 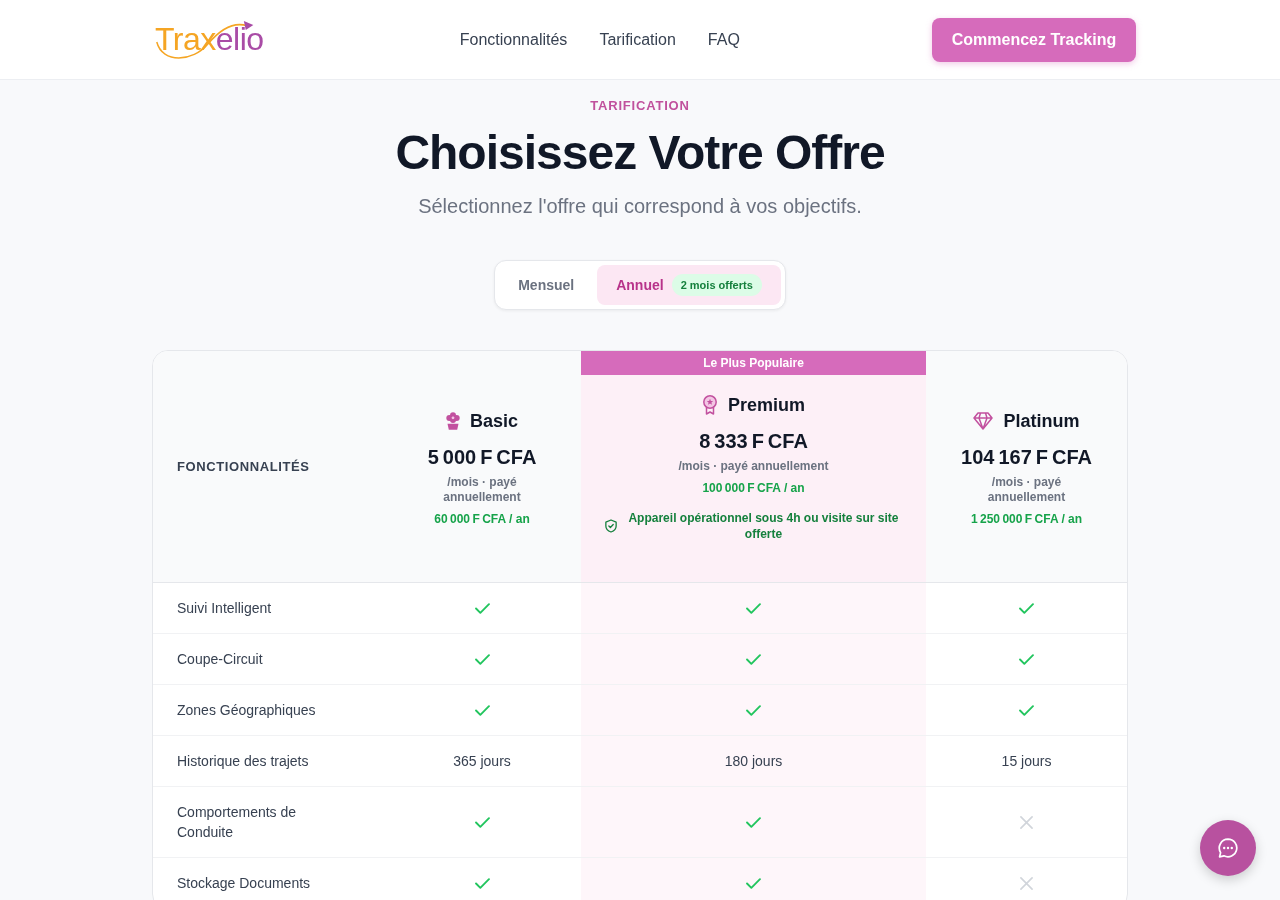 What do you see at coordinates (753, 441) in the screenshot?
I see `plan-price: 8 333 F CFA` at bounding box center [753, 441].